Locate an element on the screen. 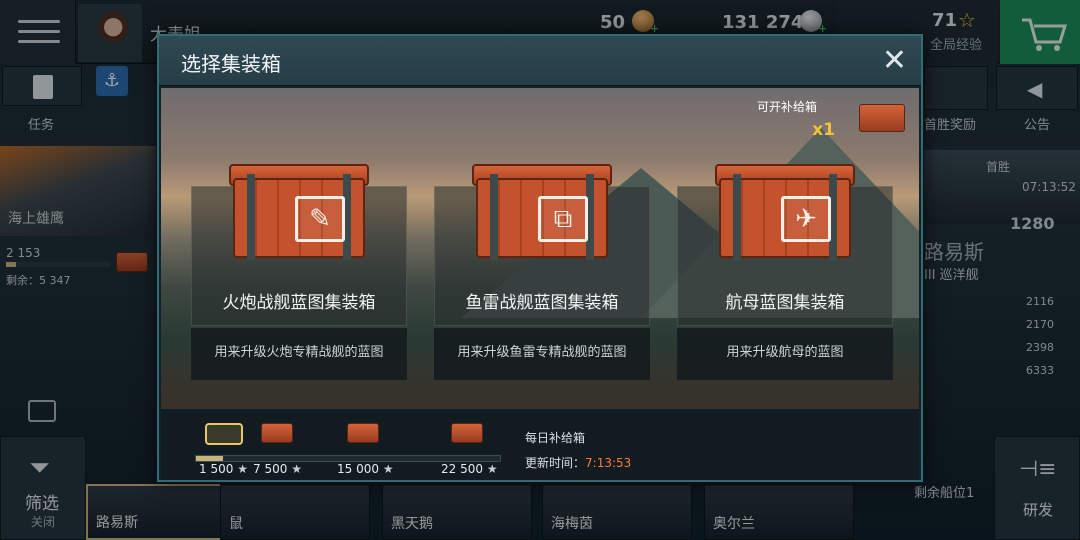  plane-icon: ✈ is located at coordinates (806, 219).